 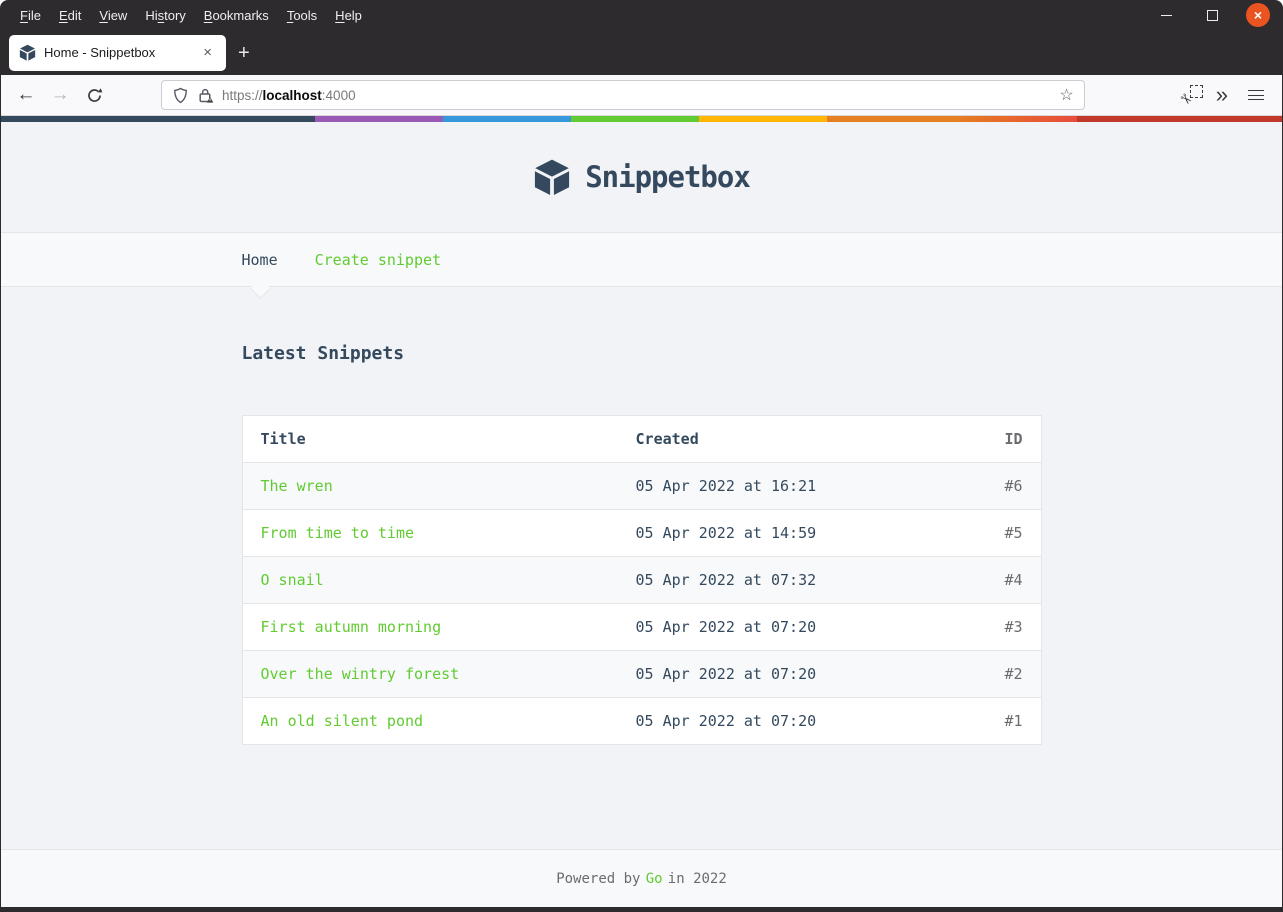 What do you see at coordinates (641, 52) in the screenshot?
I see `tab-bar: Home - Snippetbox × +` at bounding box center [641, 52].